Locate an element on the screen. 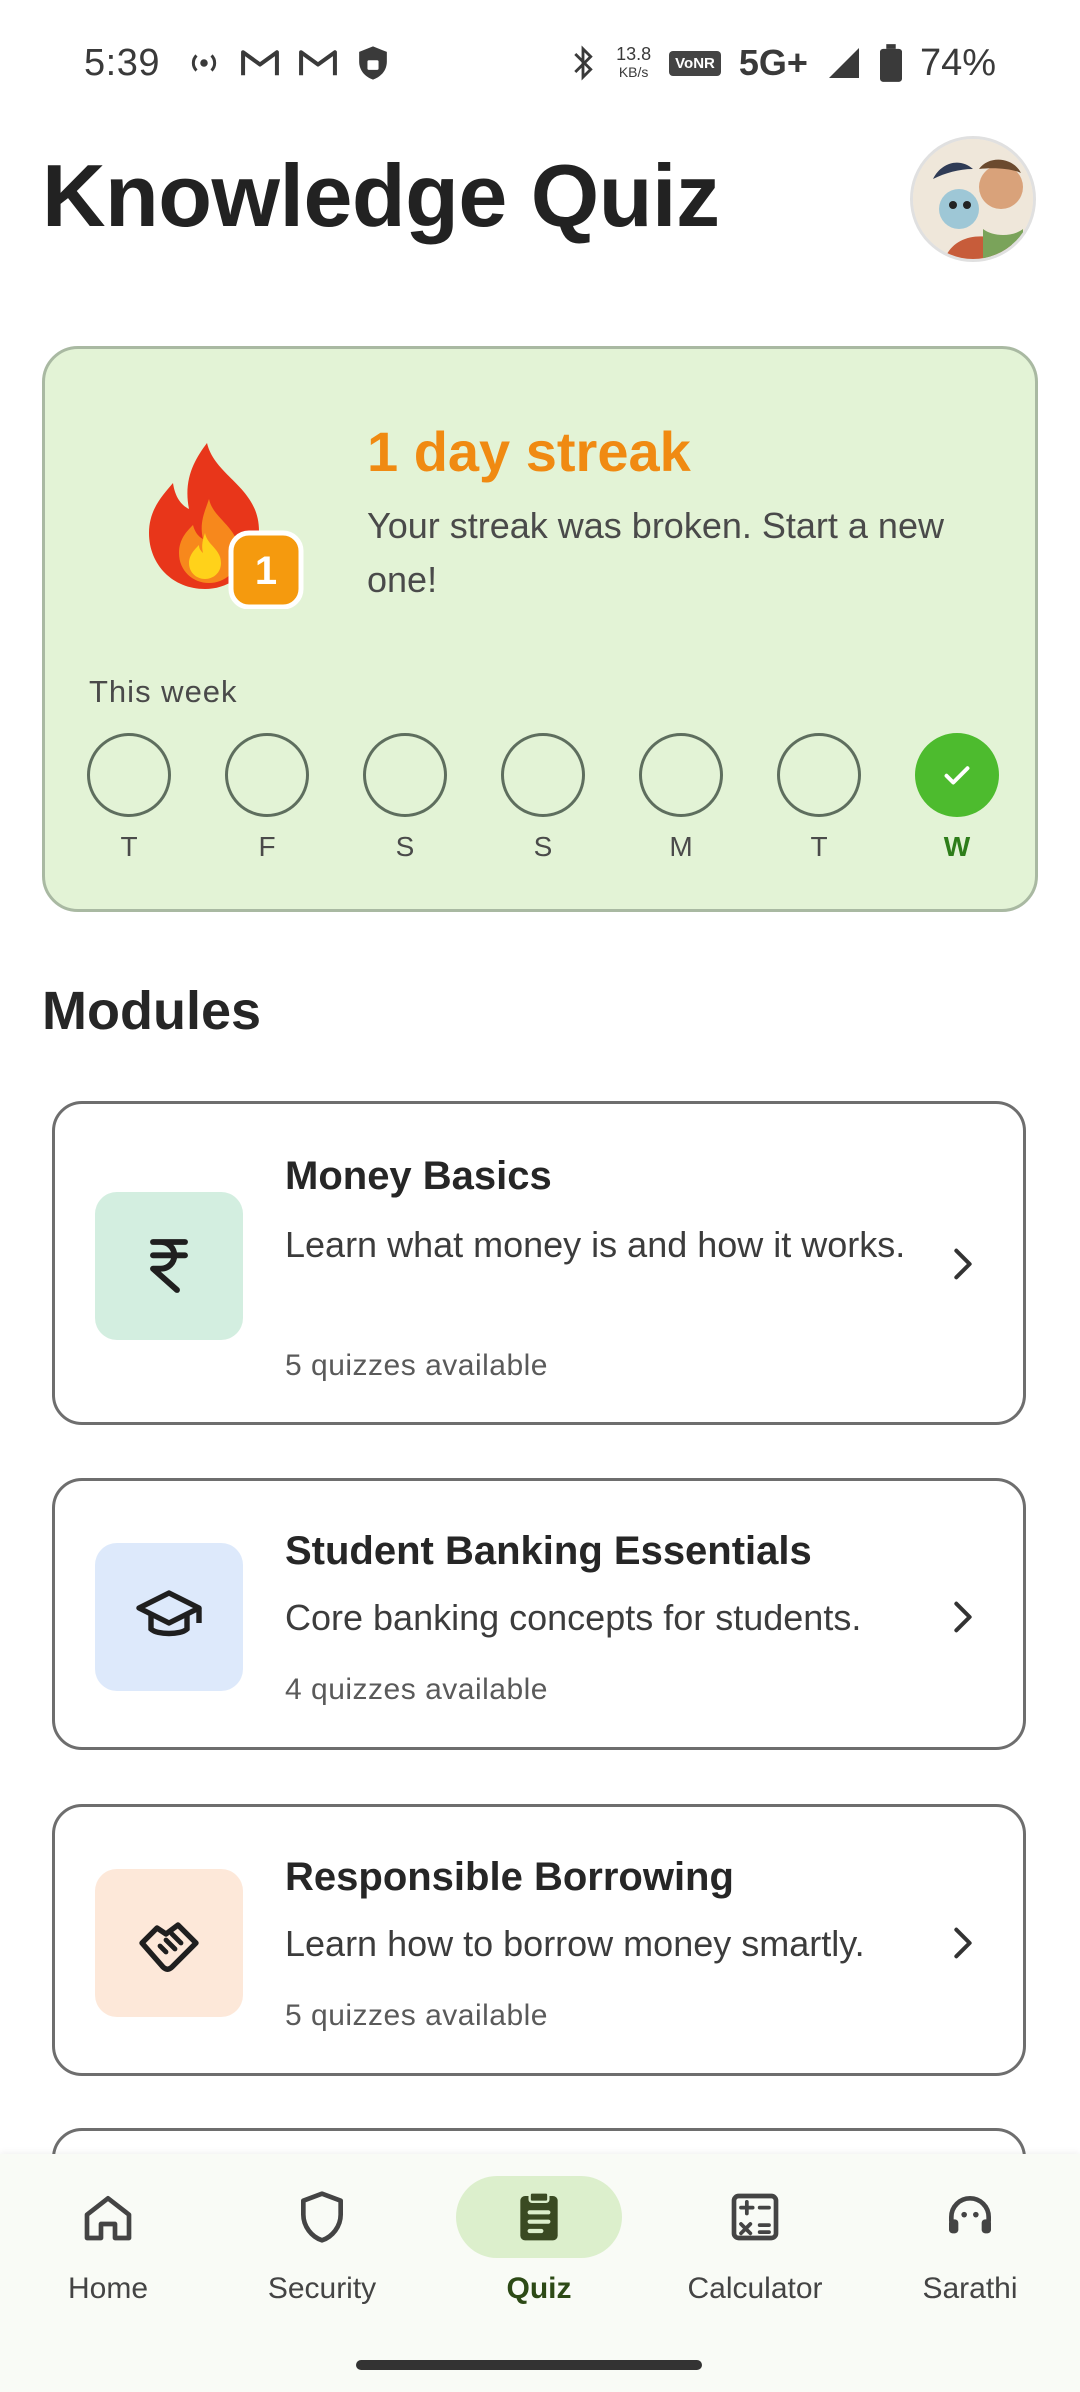  shield-icon is located at coordinates (322, 2217).